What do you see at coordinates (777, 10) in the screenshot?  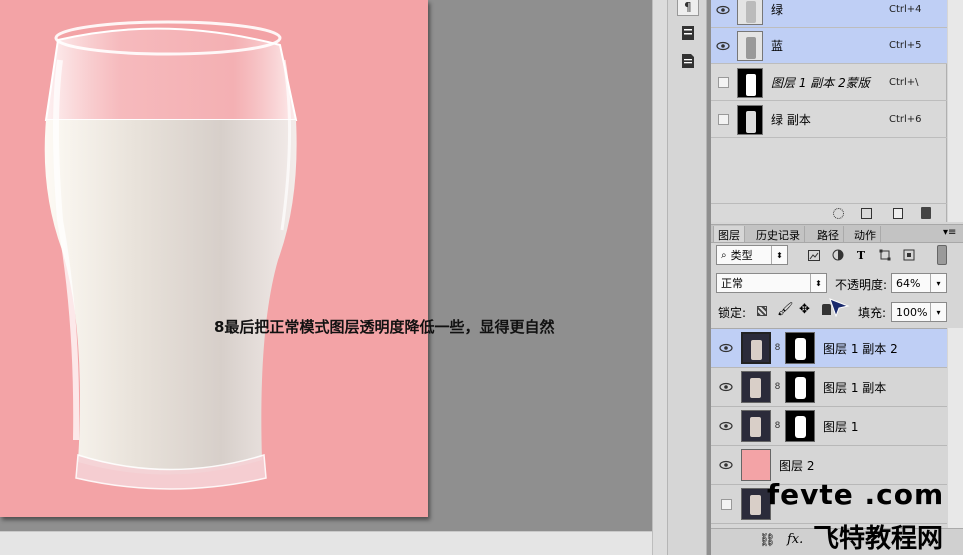 I see `channel-name: 绿` at bounding box center [777, 10].